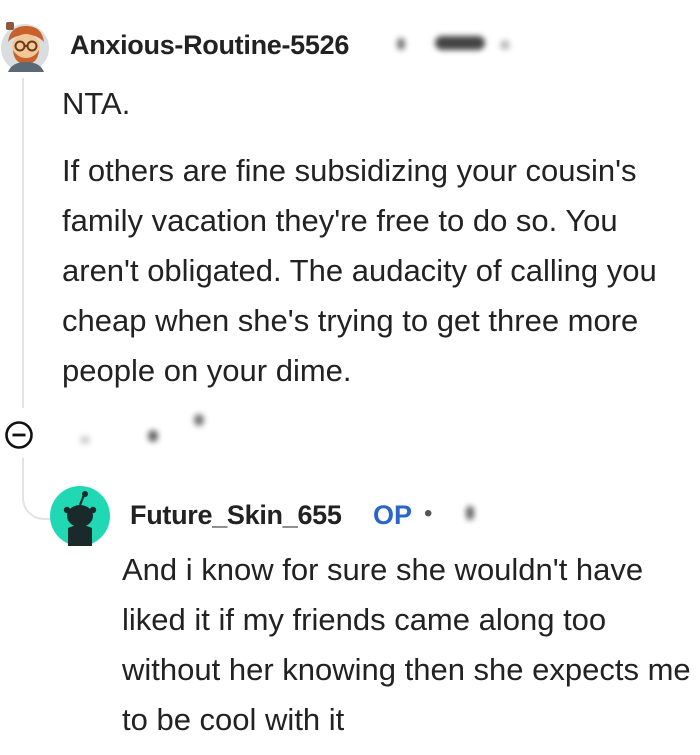  I want to click on cartoon-avatar-icon, so click(25, 47).